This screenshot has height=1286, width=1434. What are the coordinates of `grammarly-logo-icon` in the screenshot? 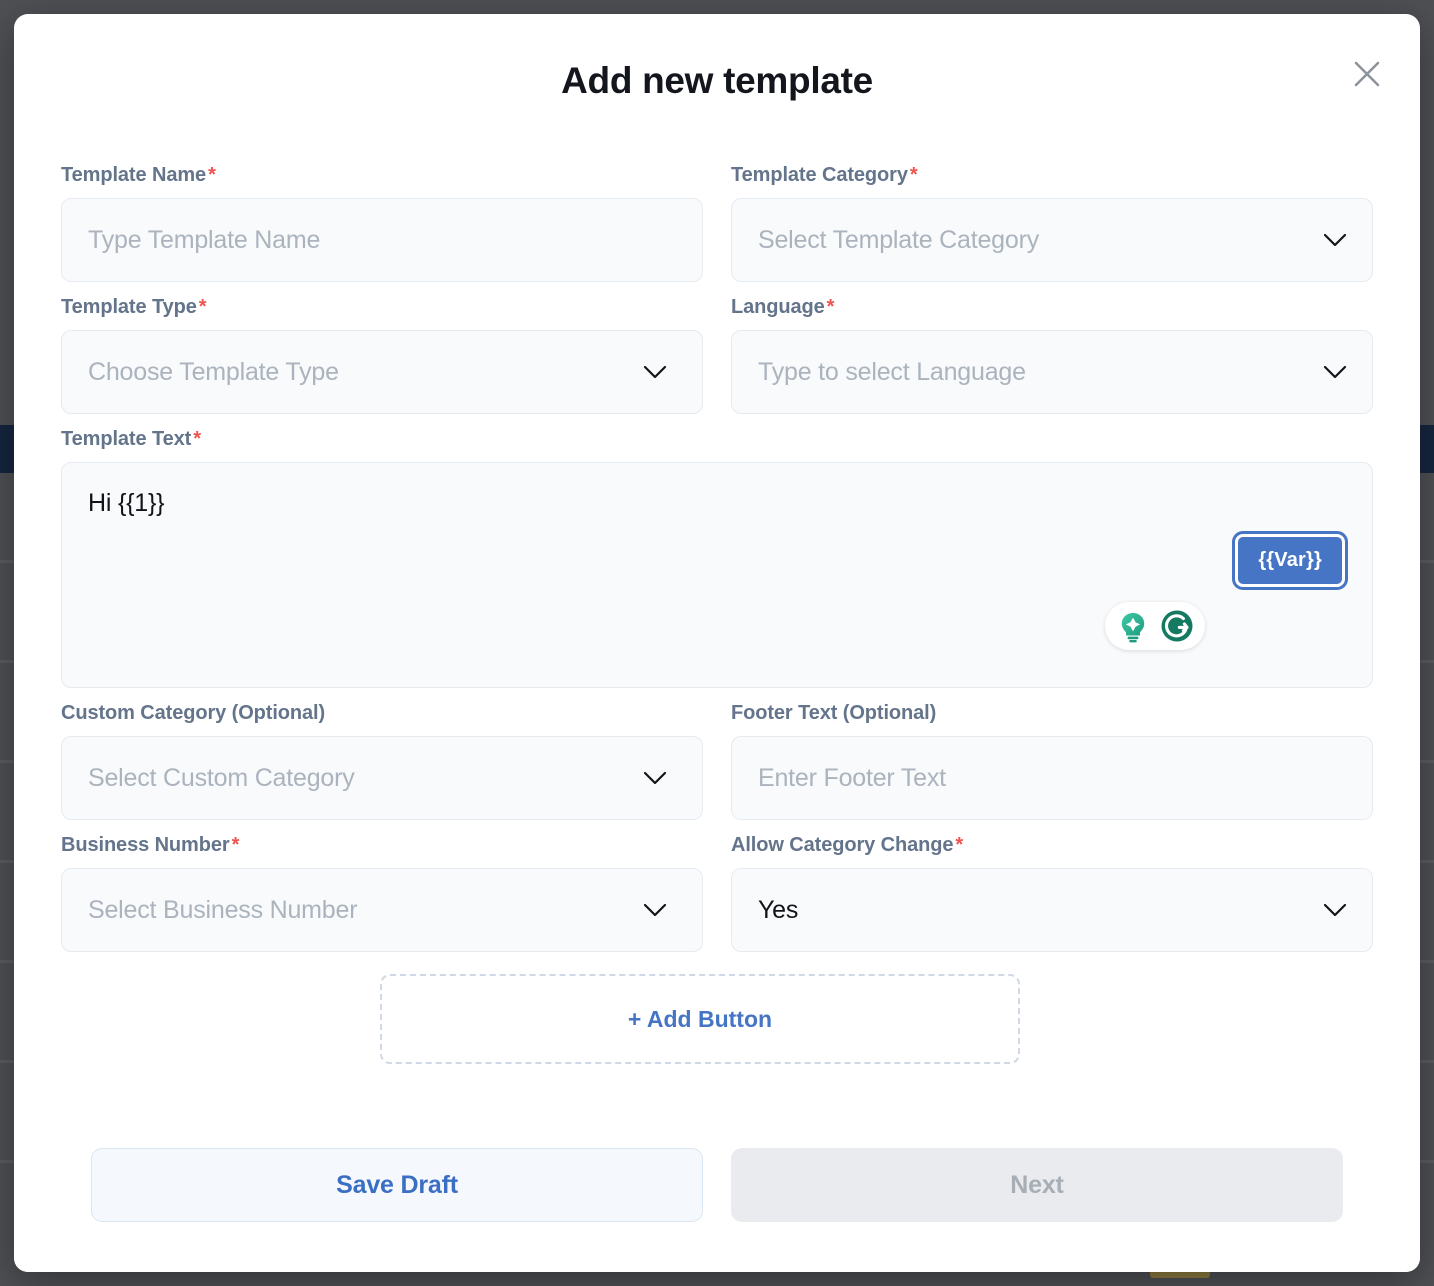 It's located at (1177, 626).